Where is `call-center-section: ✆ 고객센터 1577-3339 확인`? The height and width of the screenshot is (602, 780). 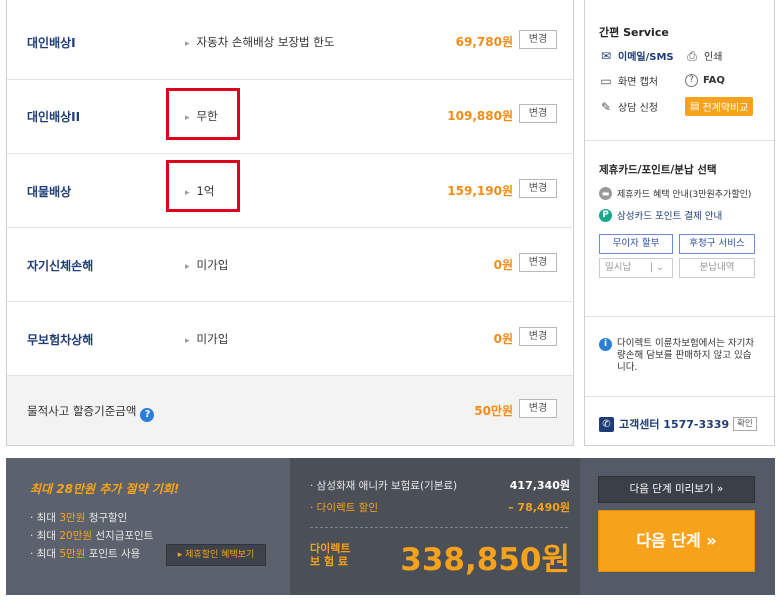 call-center-section: ✆ 고객센터 1577-3339 확인 is located at coordinates (679, 424).